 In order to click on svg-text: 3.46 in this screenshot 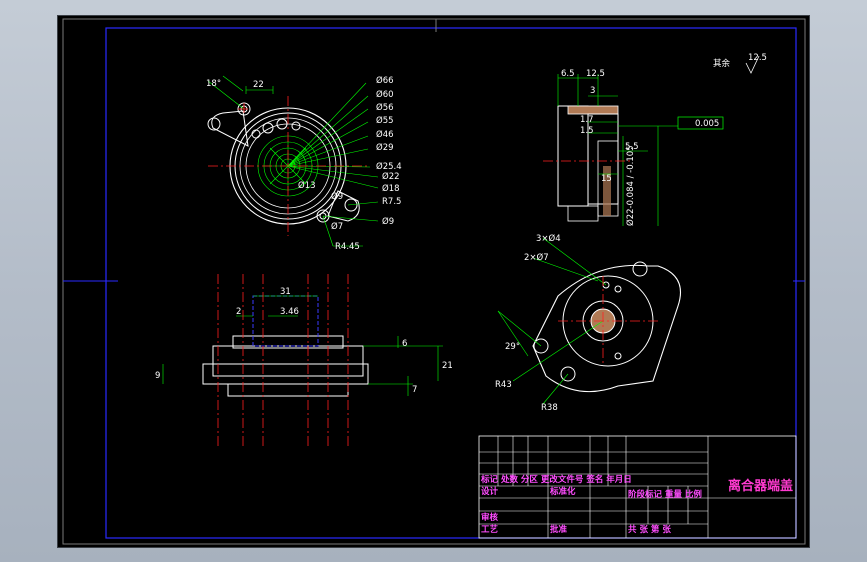, I will do `click(289, 312)`.